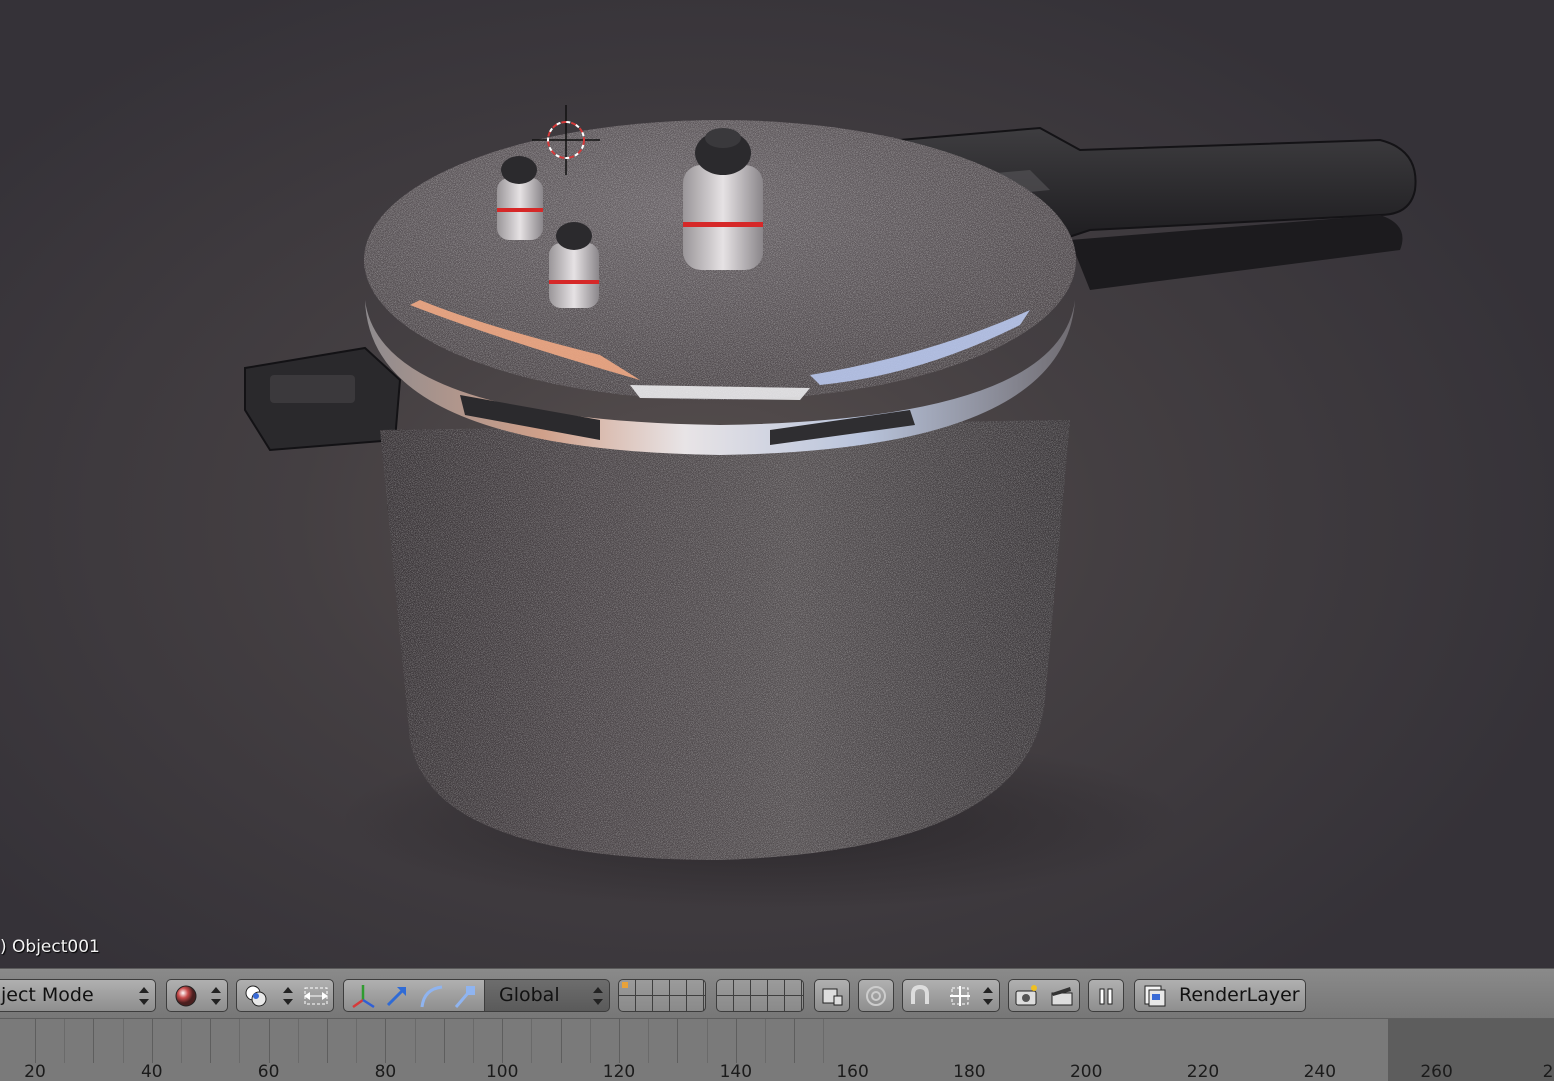  Describe the element at coordinates (960, 995) in the screenshot. I see `snap-target-icon` at that location.